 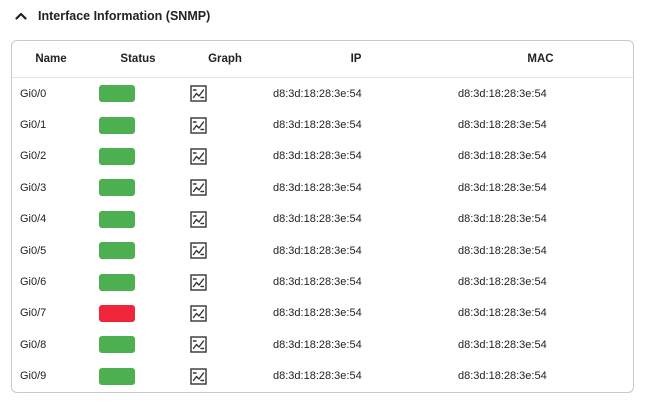 I want to click on interface-name: Gi0/0, so click(x=33, y=93).